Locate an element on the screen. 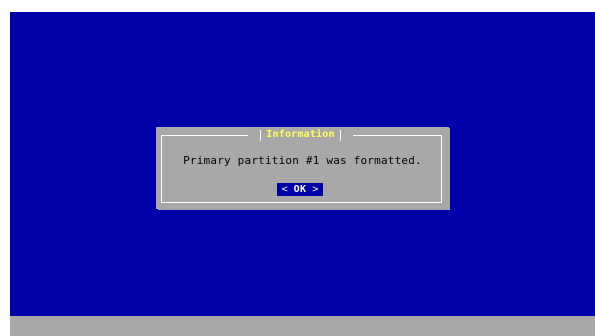  ok-button: < OK > is located at coordinates (300, 189).